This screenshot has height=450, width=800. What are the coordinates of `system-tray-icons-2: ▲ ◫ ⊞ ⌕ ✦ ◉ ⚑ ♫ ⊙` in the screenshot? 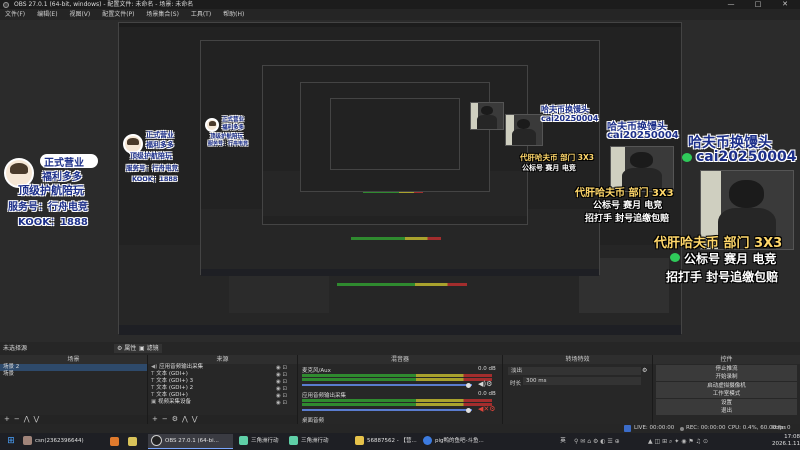 It's located at (698, 441).